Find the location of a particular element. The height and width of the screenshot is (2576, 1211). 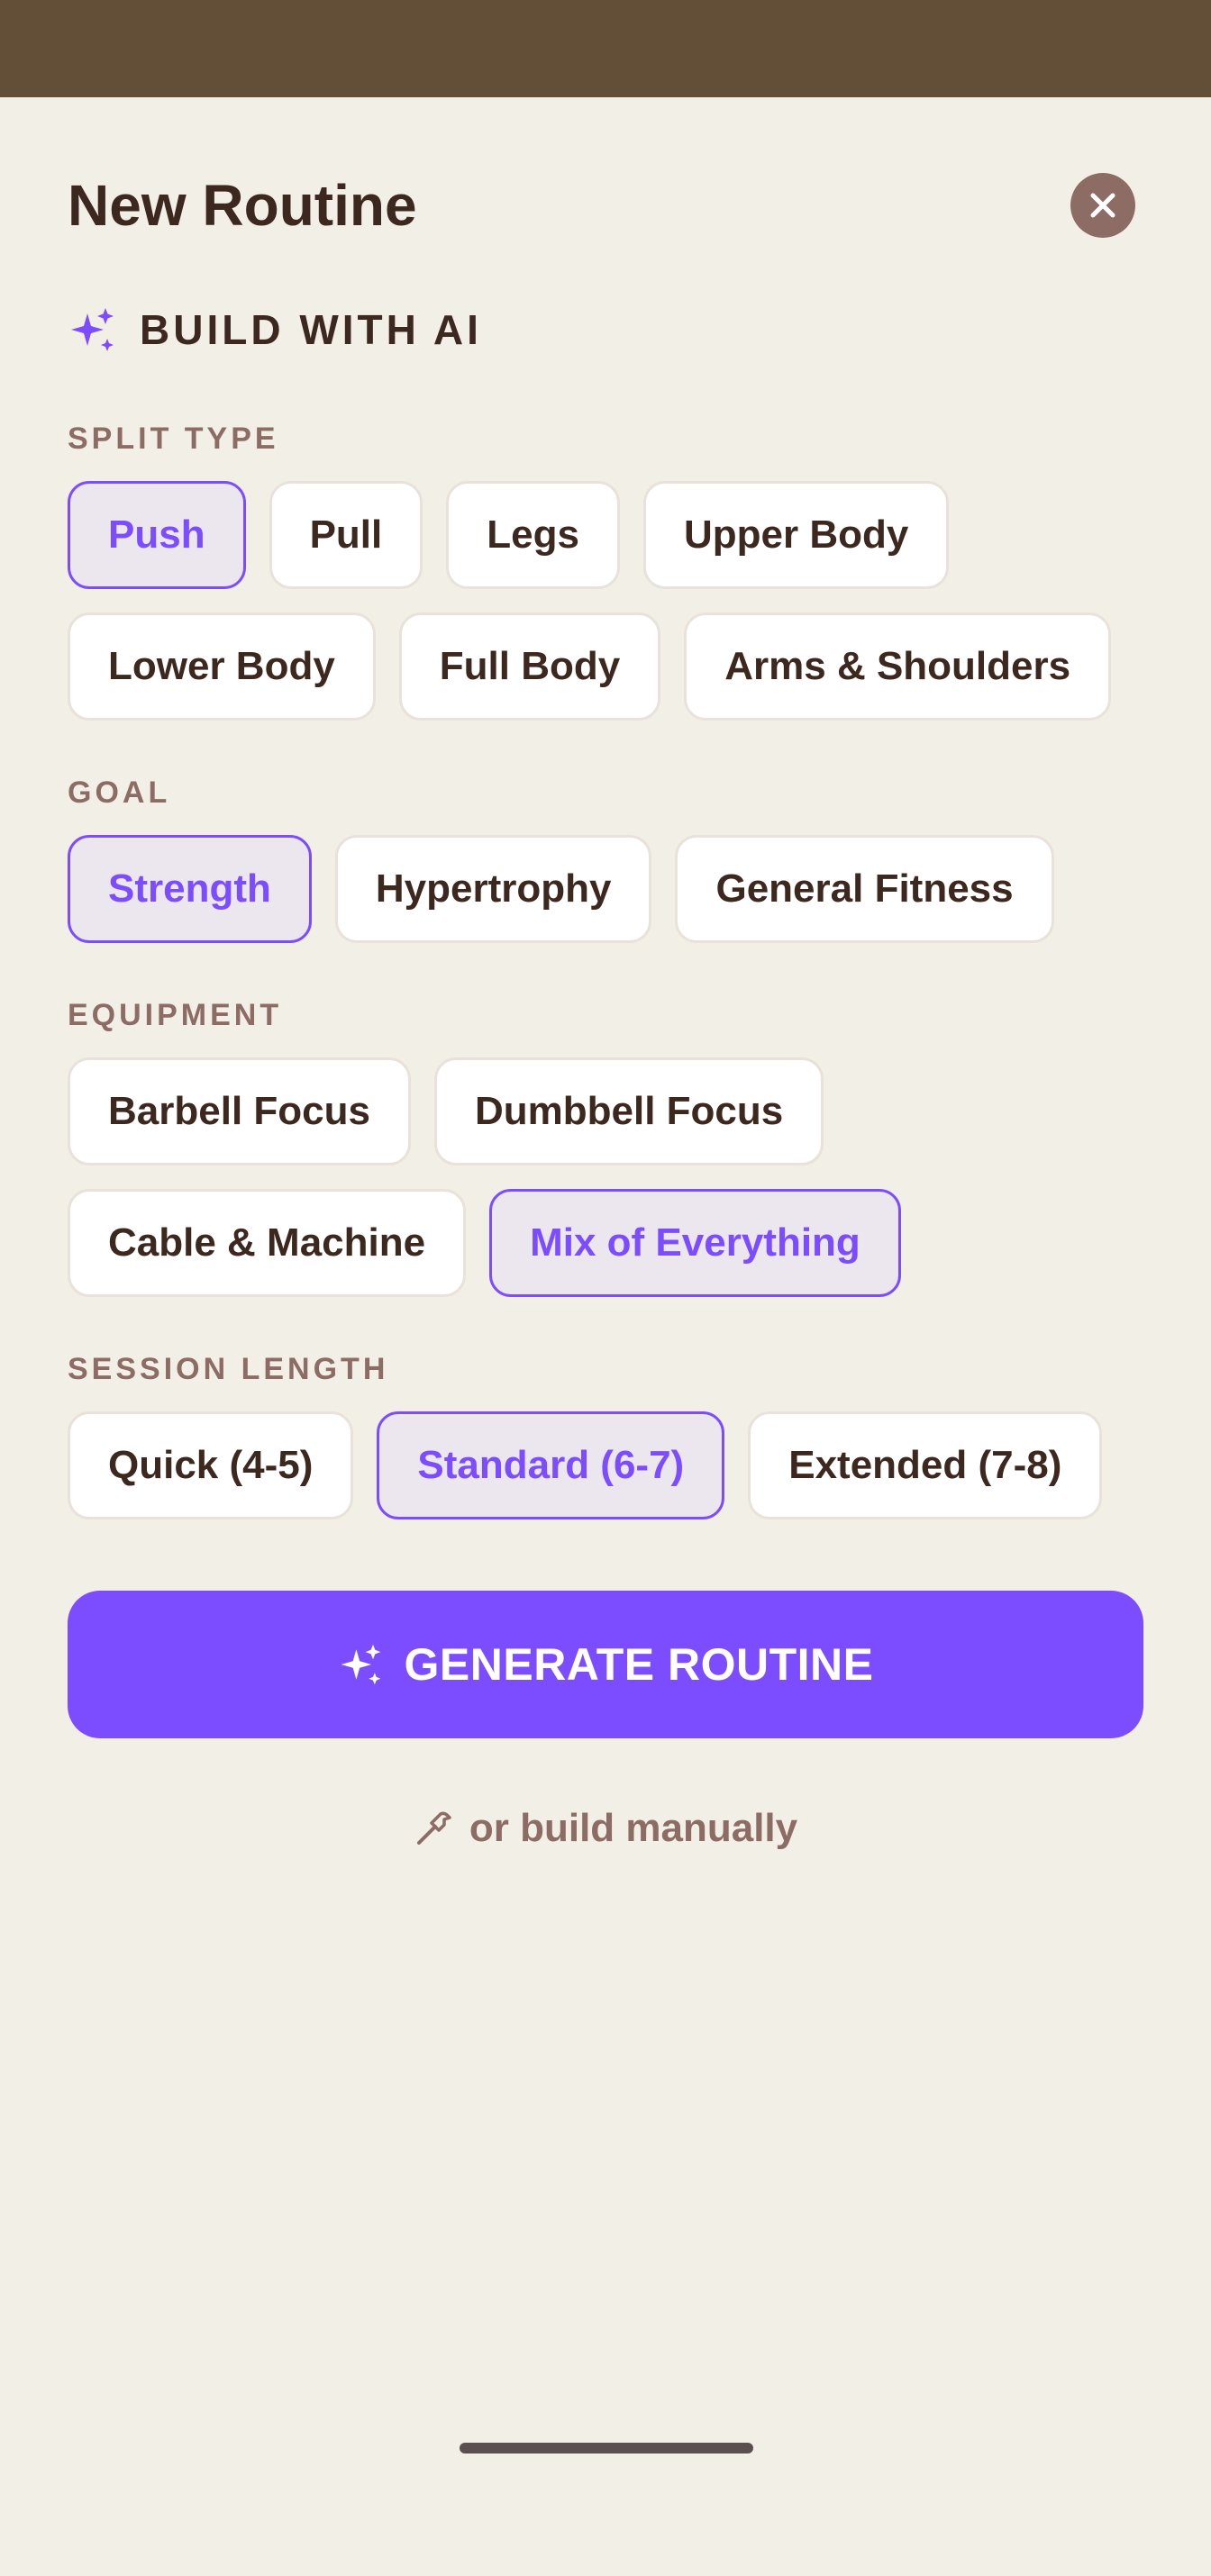

split-type-row-2: Lower Body Full Body Arms & Shoulders is located at coordinates (590, 666).